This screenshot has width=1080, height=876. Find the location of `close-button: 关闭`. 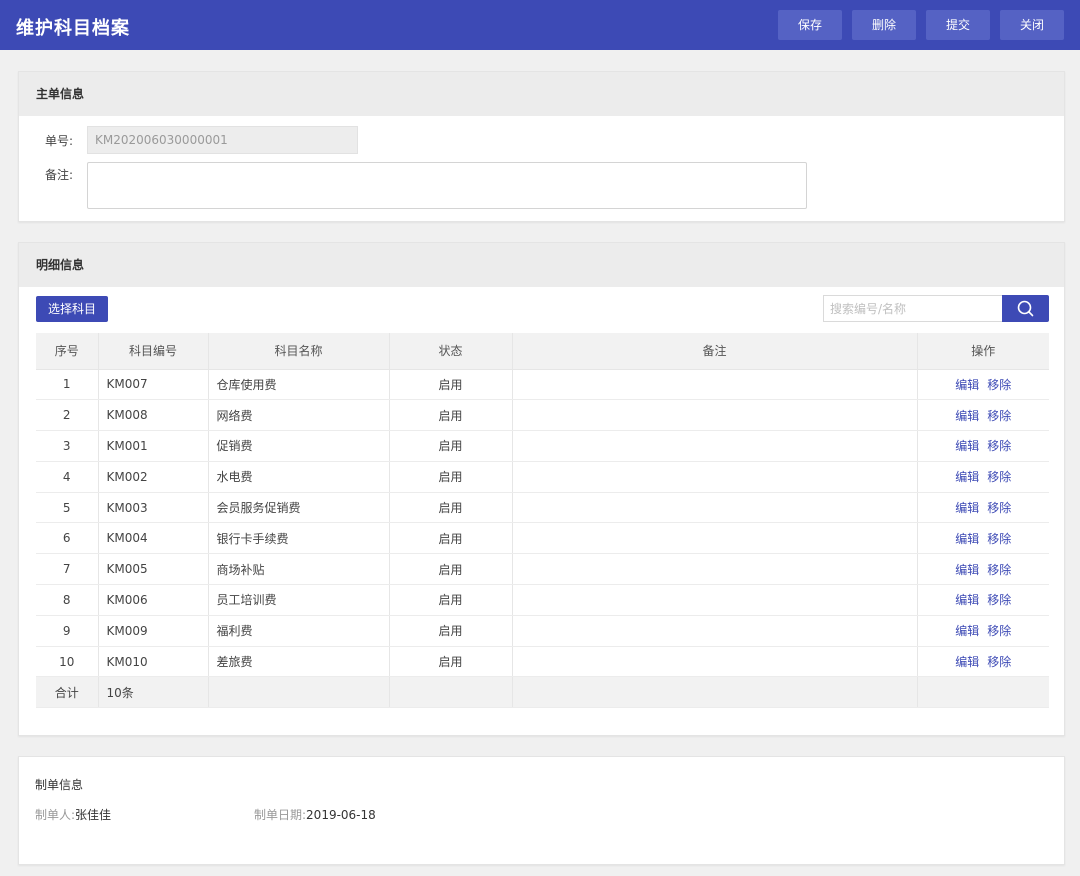

close-button: 关闭 is located at coordinates (1032, 25).